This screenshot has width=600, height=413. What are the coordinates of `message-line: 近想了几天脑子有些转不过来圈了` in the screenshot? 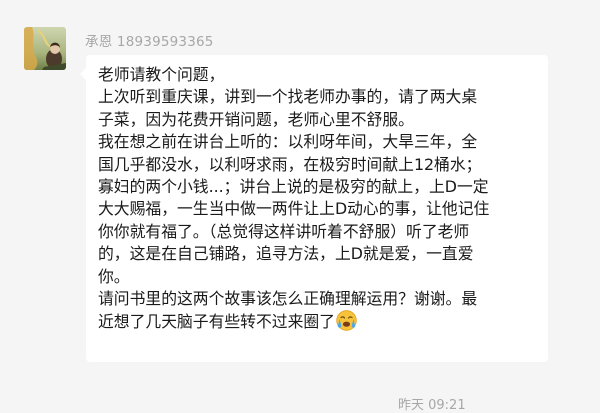 It's located at (216, 322).